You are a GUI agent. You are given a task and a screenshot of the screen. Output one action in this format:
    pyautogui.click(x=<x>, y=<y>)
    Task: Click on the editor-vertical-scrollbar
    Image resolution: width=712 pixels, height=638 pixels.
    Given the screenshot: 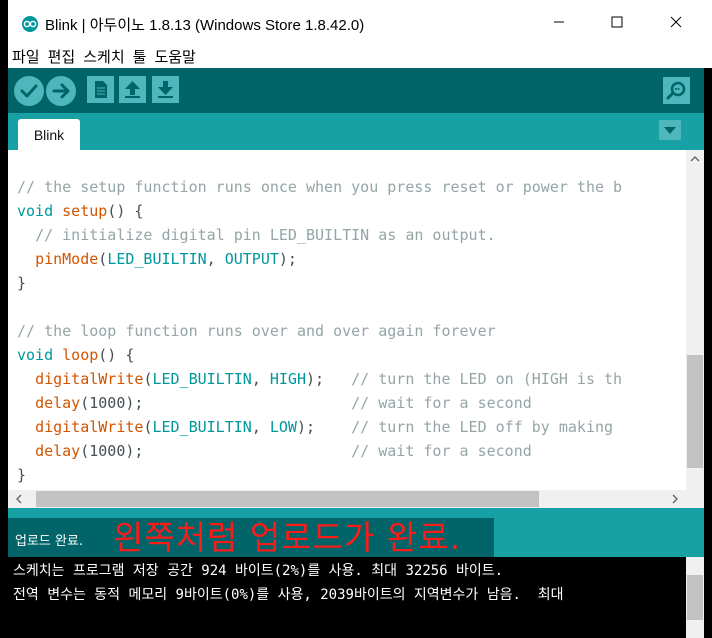 What is the action you would take?
    pyautogui.click(x=695, y=320)
    